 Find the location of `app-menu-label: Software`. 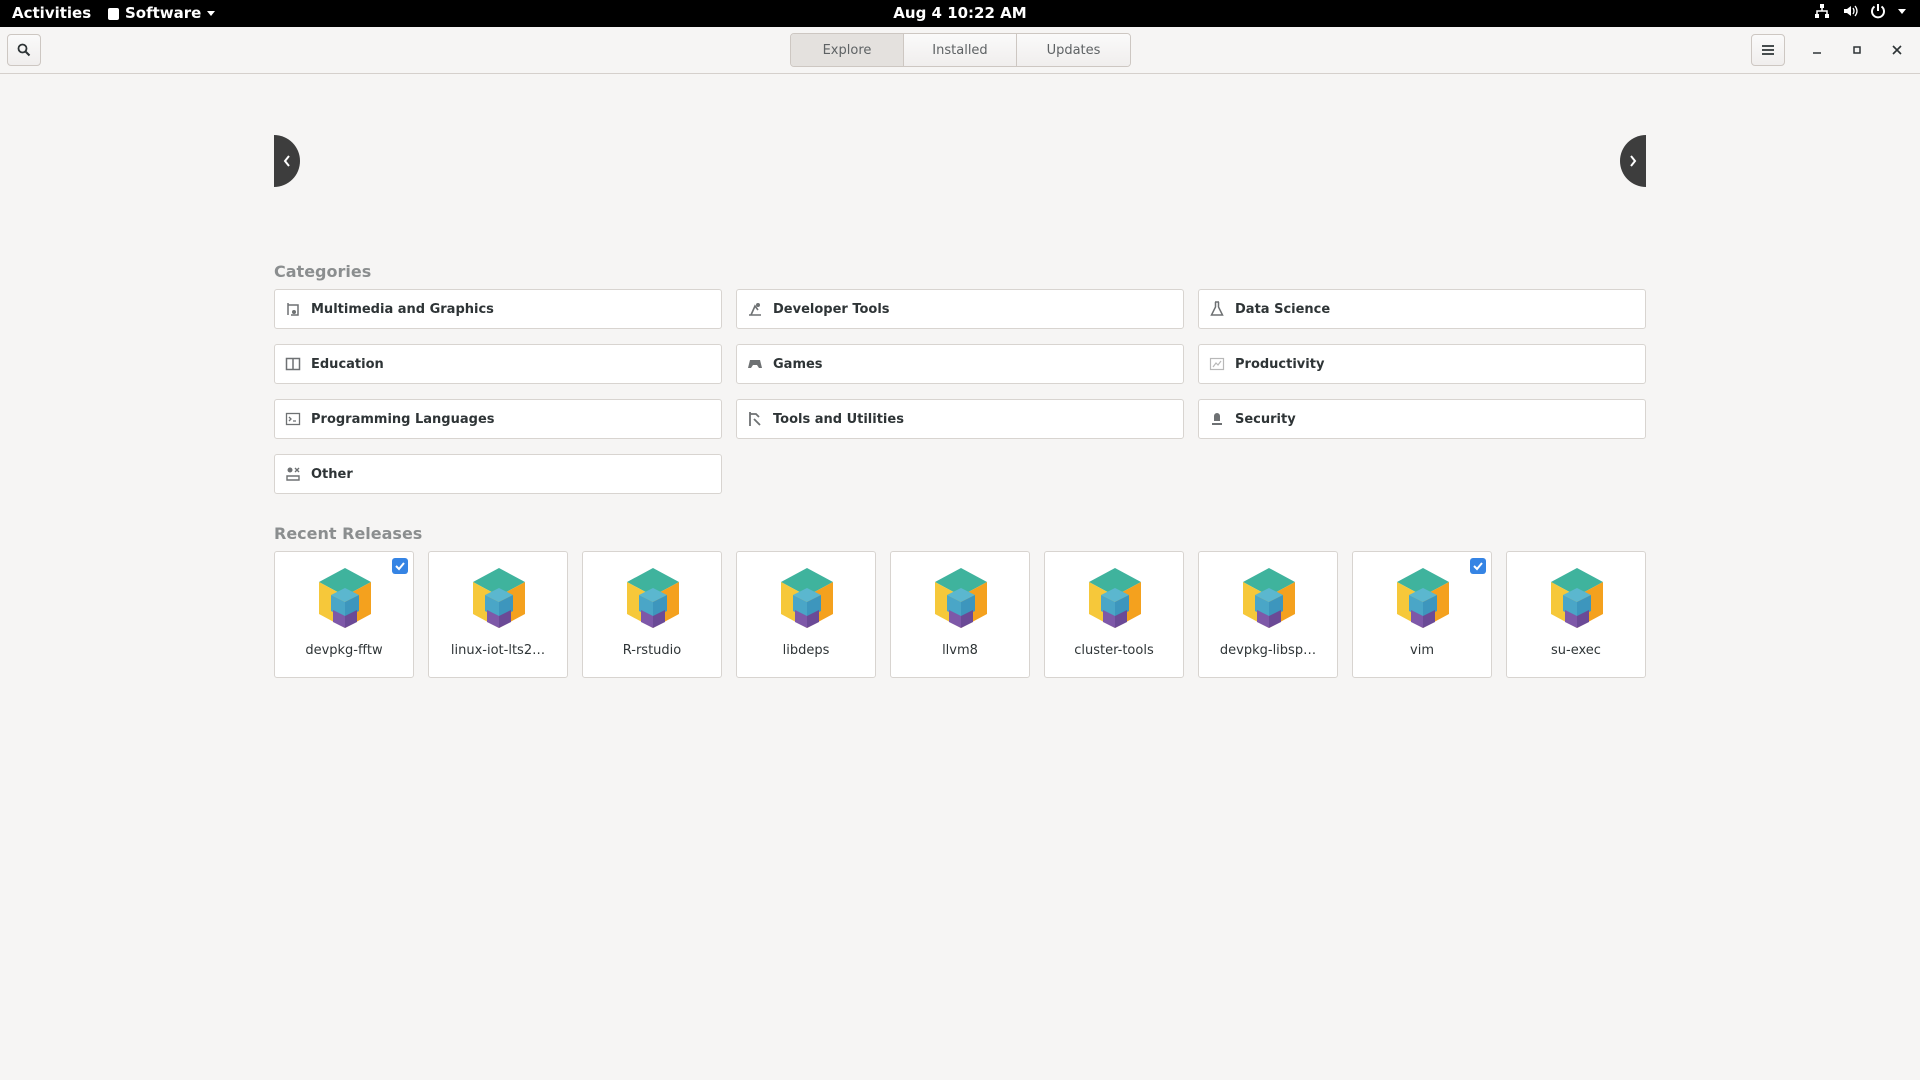

app-menu-label: Software is located at coordinates (163, 13).